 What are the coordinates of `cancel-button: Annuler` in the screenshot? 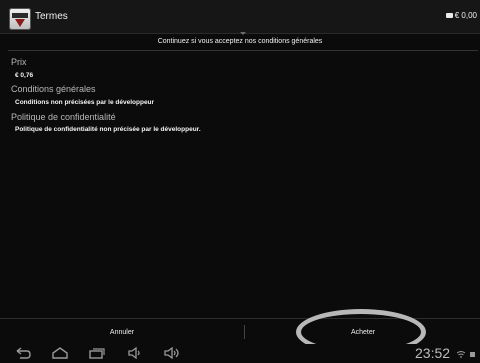 It's located at (122, 332).